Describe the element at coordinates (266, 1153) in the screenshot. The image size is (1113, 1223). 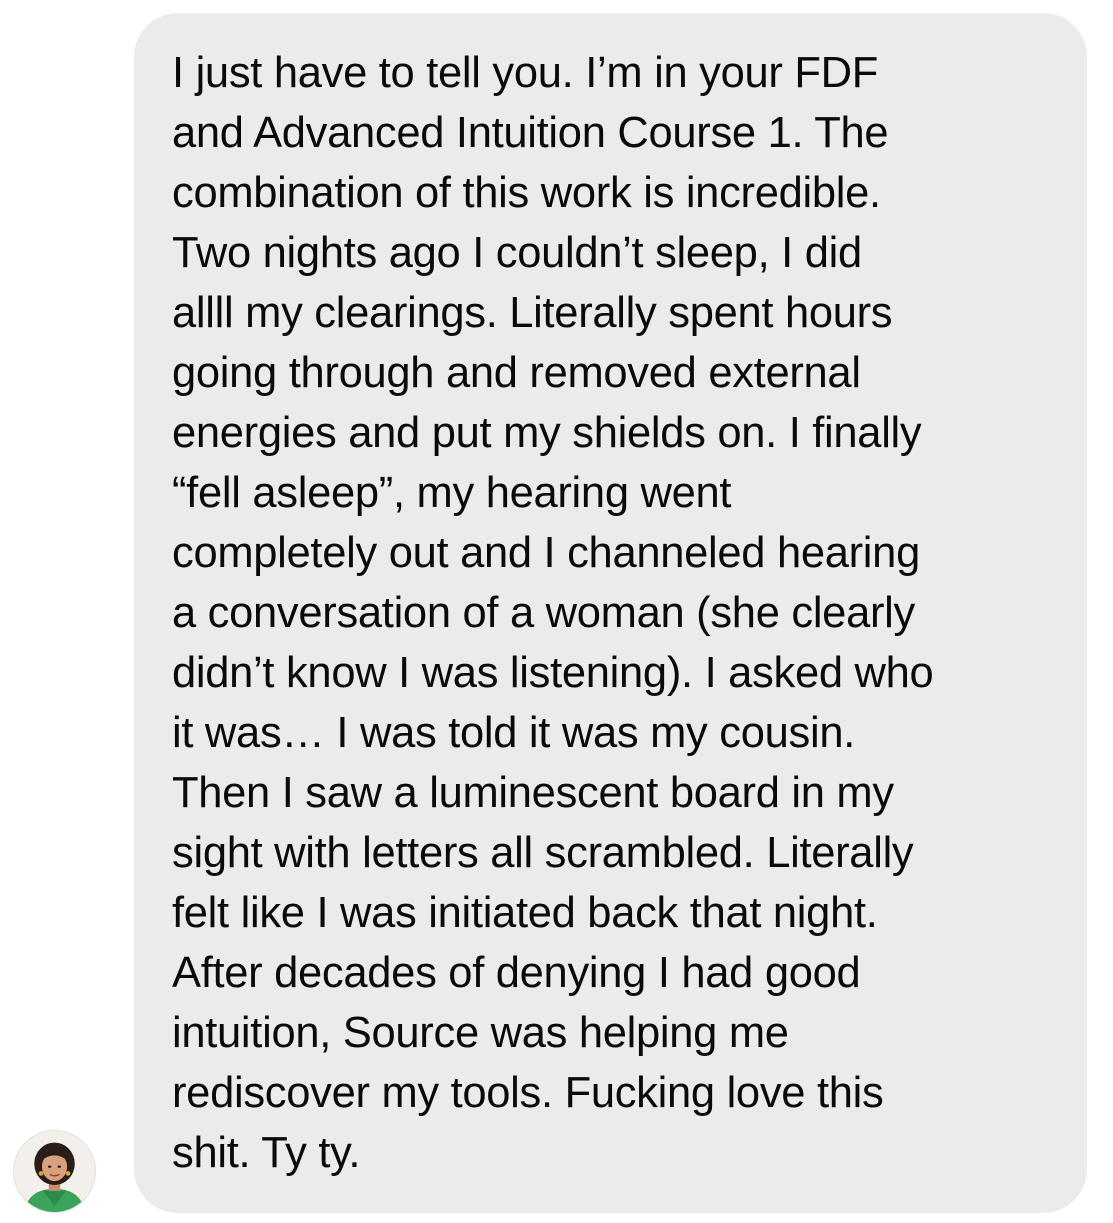
I see `message-line: shit. Ty ty.` at that location.